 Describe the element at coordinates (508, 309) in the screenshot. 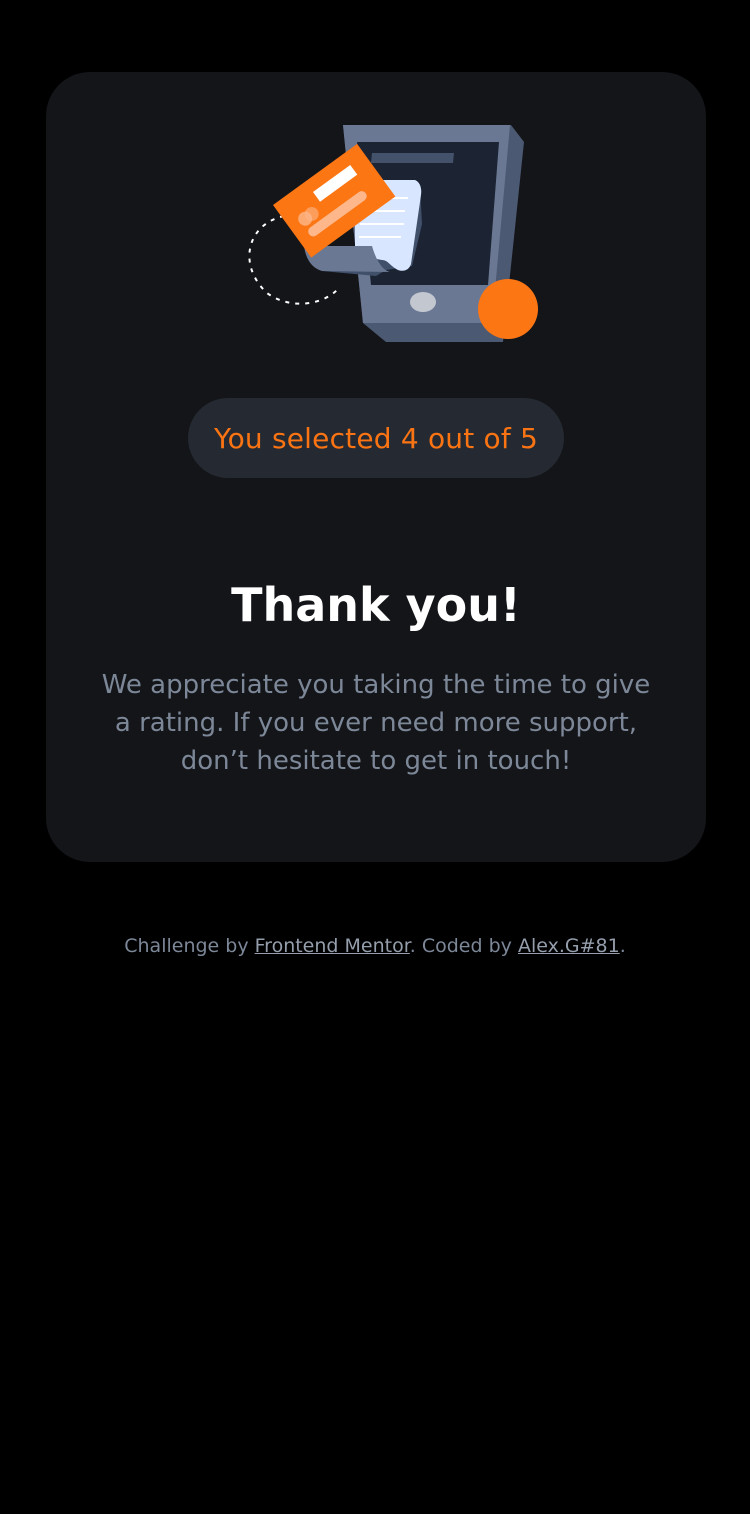

I see `orange-coin` at that location.